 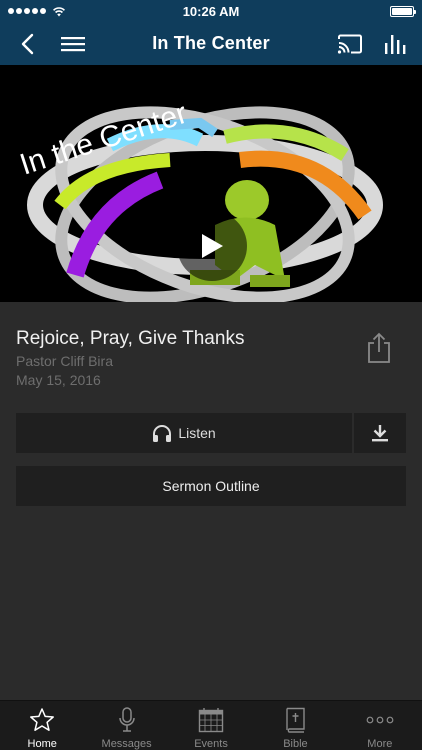 I want to click on tab-messages: Messages, so click(x=126, y=725).